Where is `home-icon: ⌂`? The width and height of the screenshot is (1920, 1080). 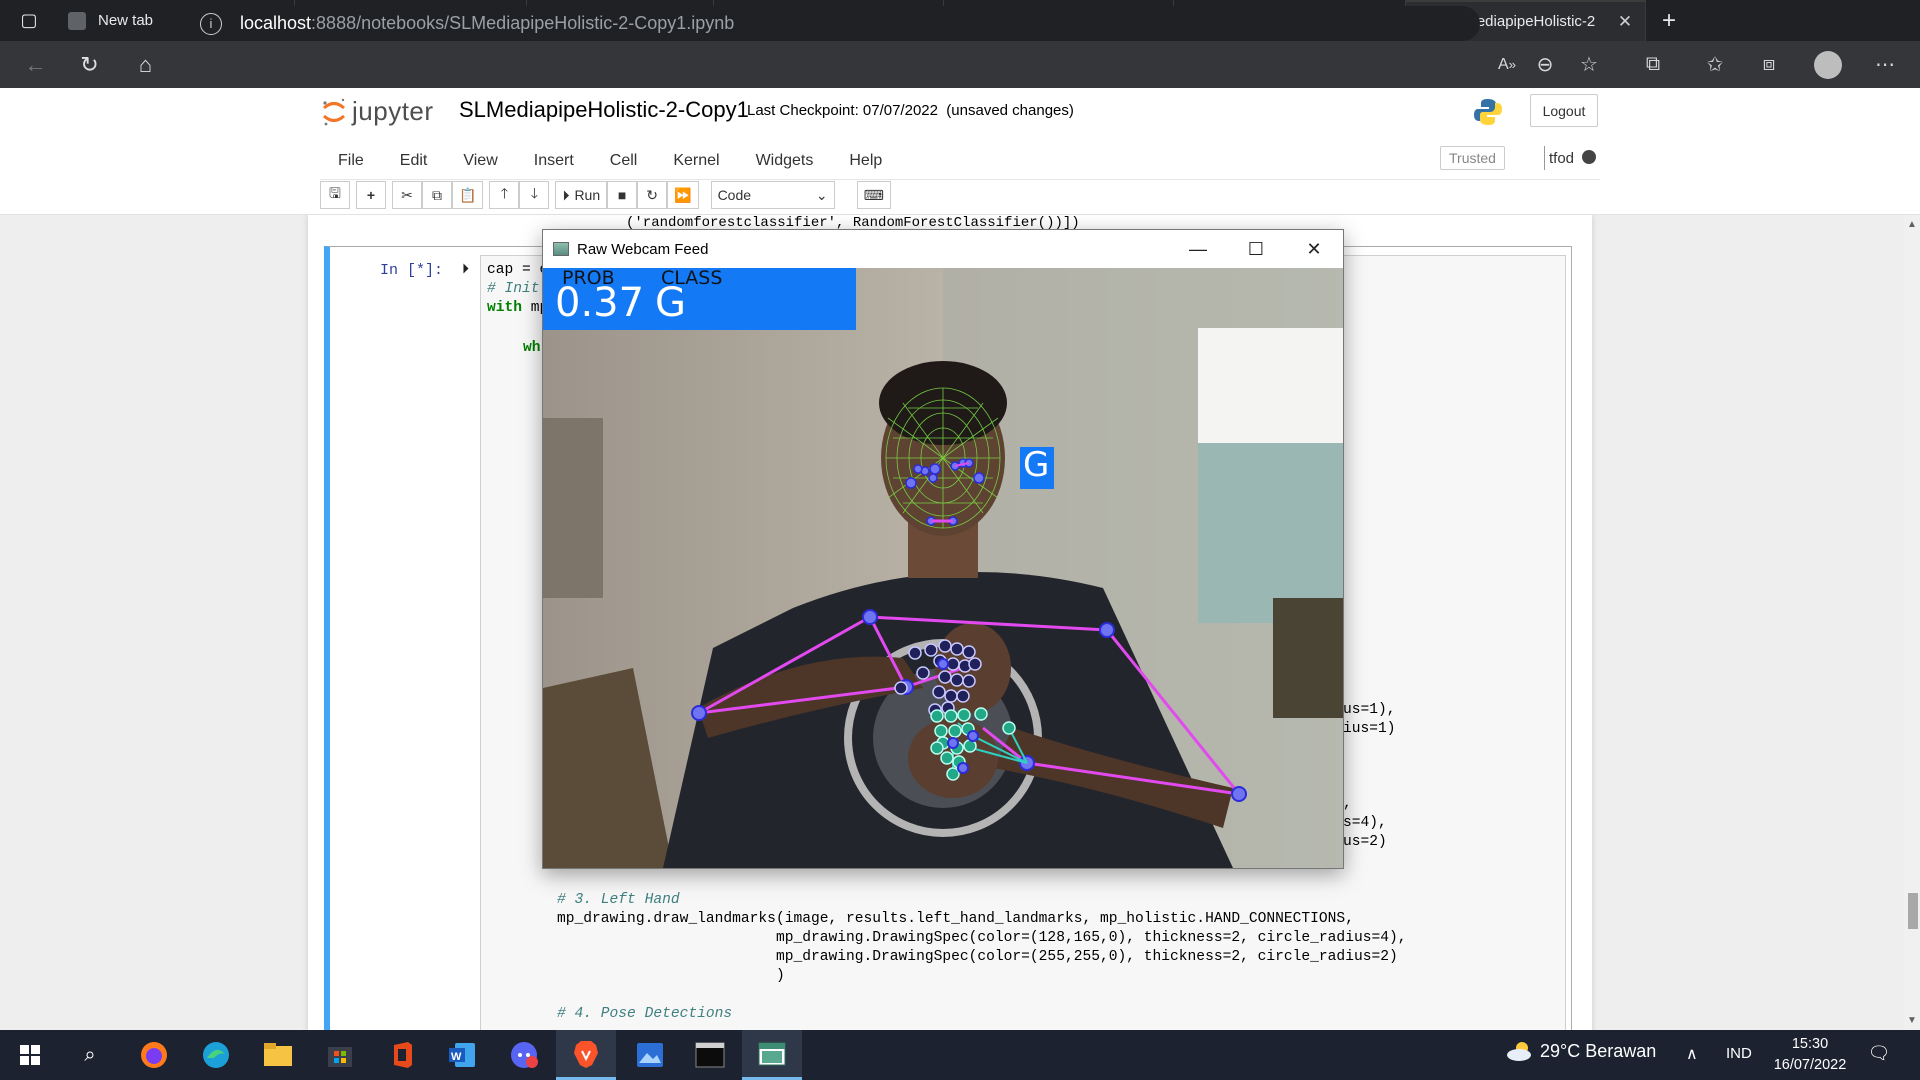 home-icon: ⌂ is located at coordinates (145, 64).